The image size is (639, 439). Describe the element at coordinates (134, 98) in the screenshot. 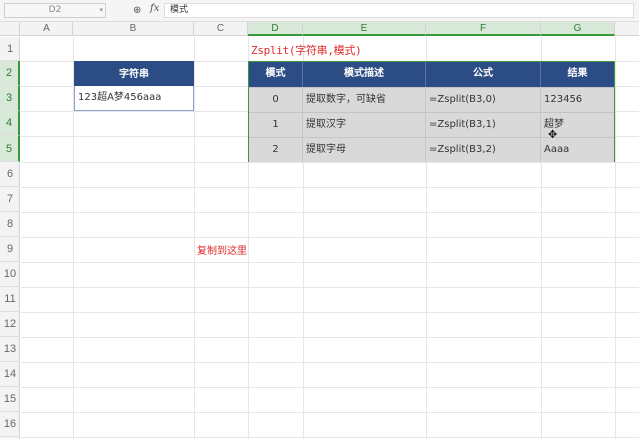

I see `source-value-cell: 123超A梦456aaa` at that location.